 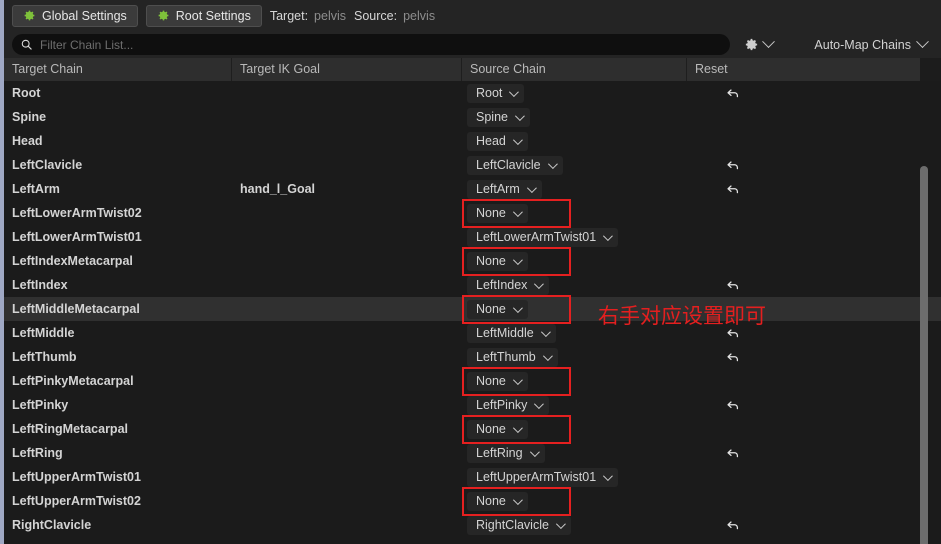 What do you see at coordinates (29, 15) in the screenshot?
I see `gear-icon` at bounding box center [29, 15].